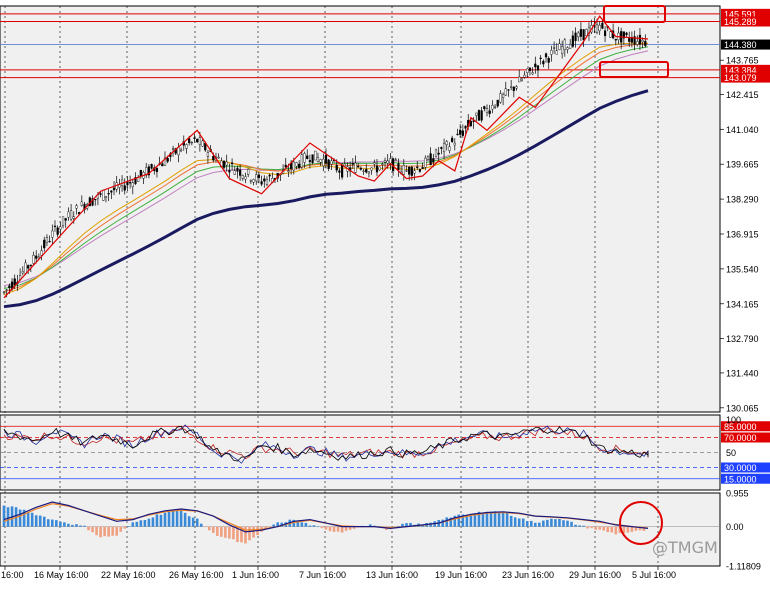  What do you see at coordinates (742, 95) in the screenshot?
I see `price-scale-label: 142.415` at bounding box center [742, 95].